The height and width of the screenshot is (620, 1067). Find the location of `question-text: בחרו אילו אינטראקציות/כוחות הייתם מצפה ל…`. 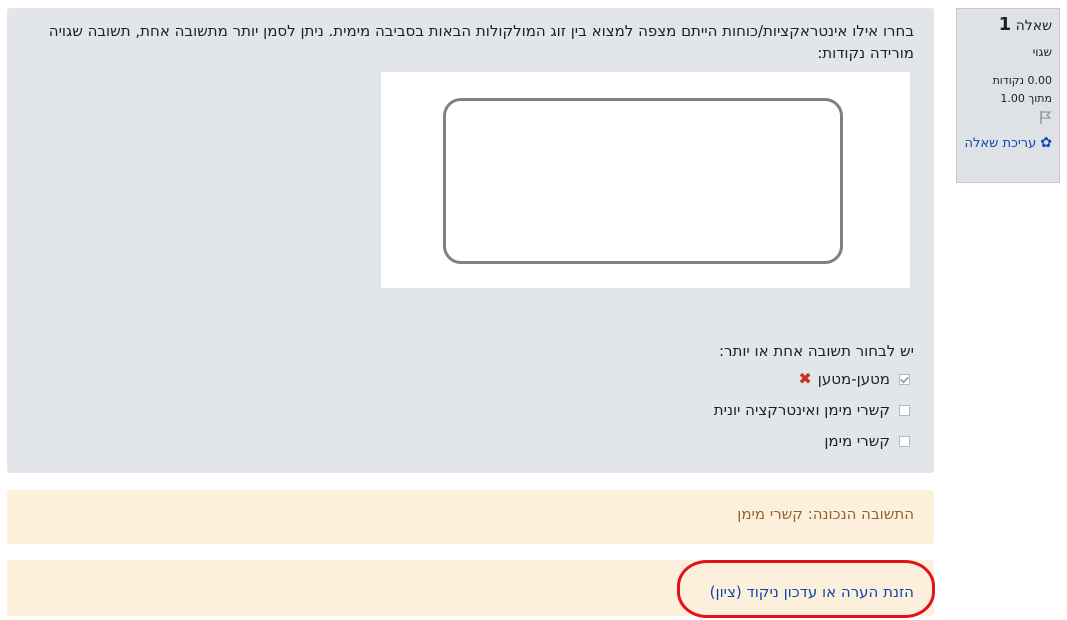

question-text: בחרו אילו אינטראקציות/כוחות הייתם מצפה ל… is located at coordinates (481, 42).